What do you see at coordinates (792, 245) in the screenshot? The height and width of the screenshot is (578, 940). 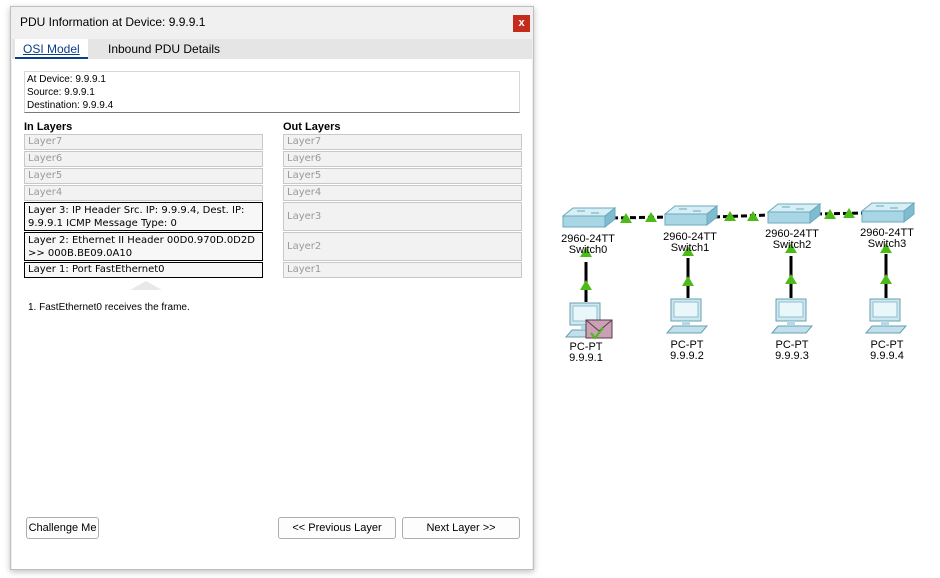 I see `switch-name-text: Switch2` at bounding box center [792, 245].